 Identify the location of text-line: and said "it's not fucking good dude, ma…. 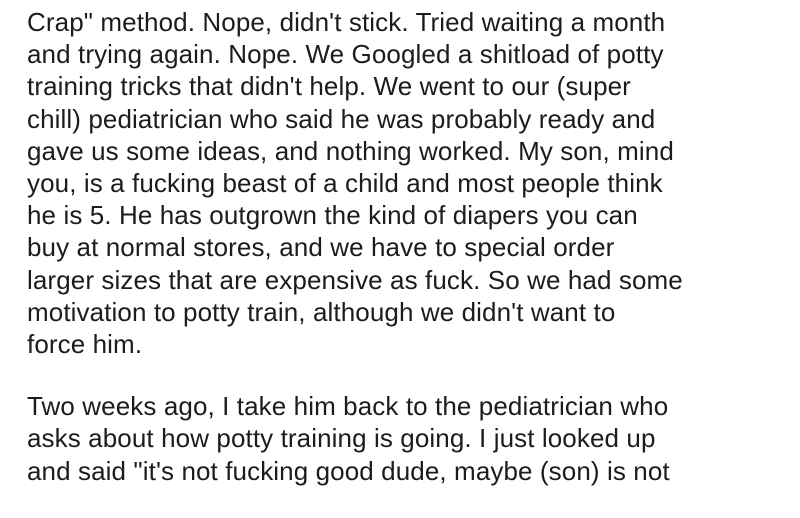
(348, 470).